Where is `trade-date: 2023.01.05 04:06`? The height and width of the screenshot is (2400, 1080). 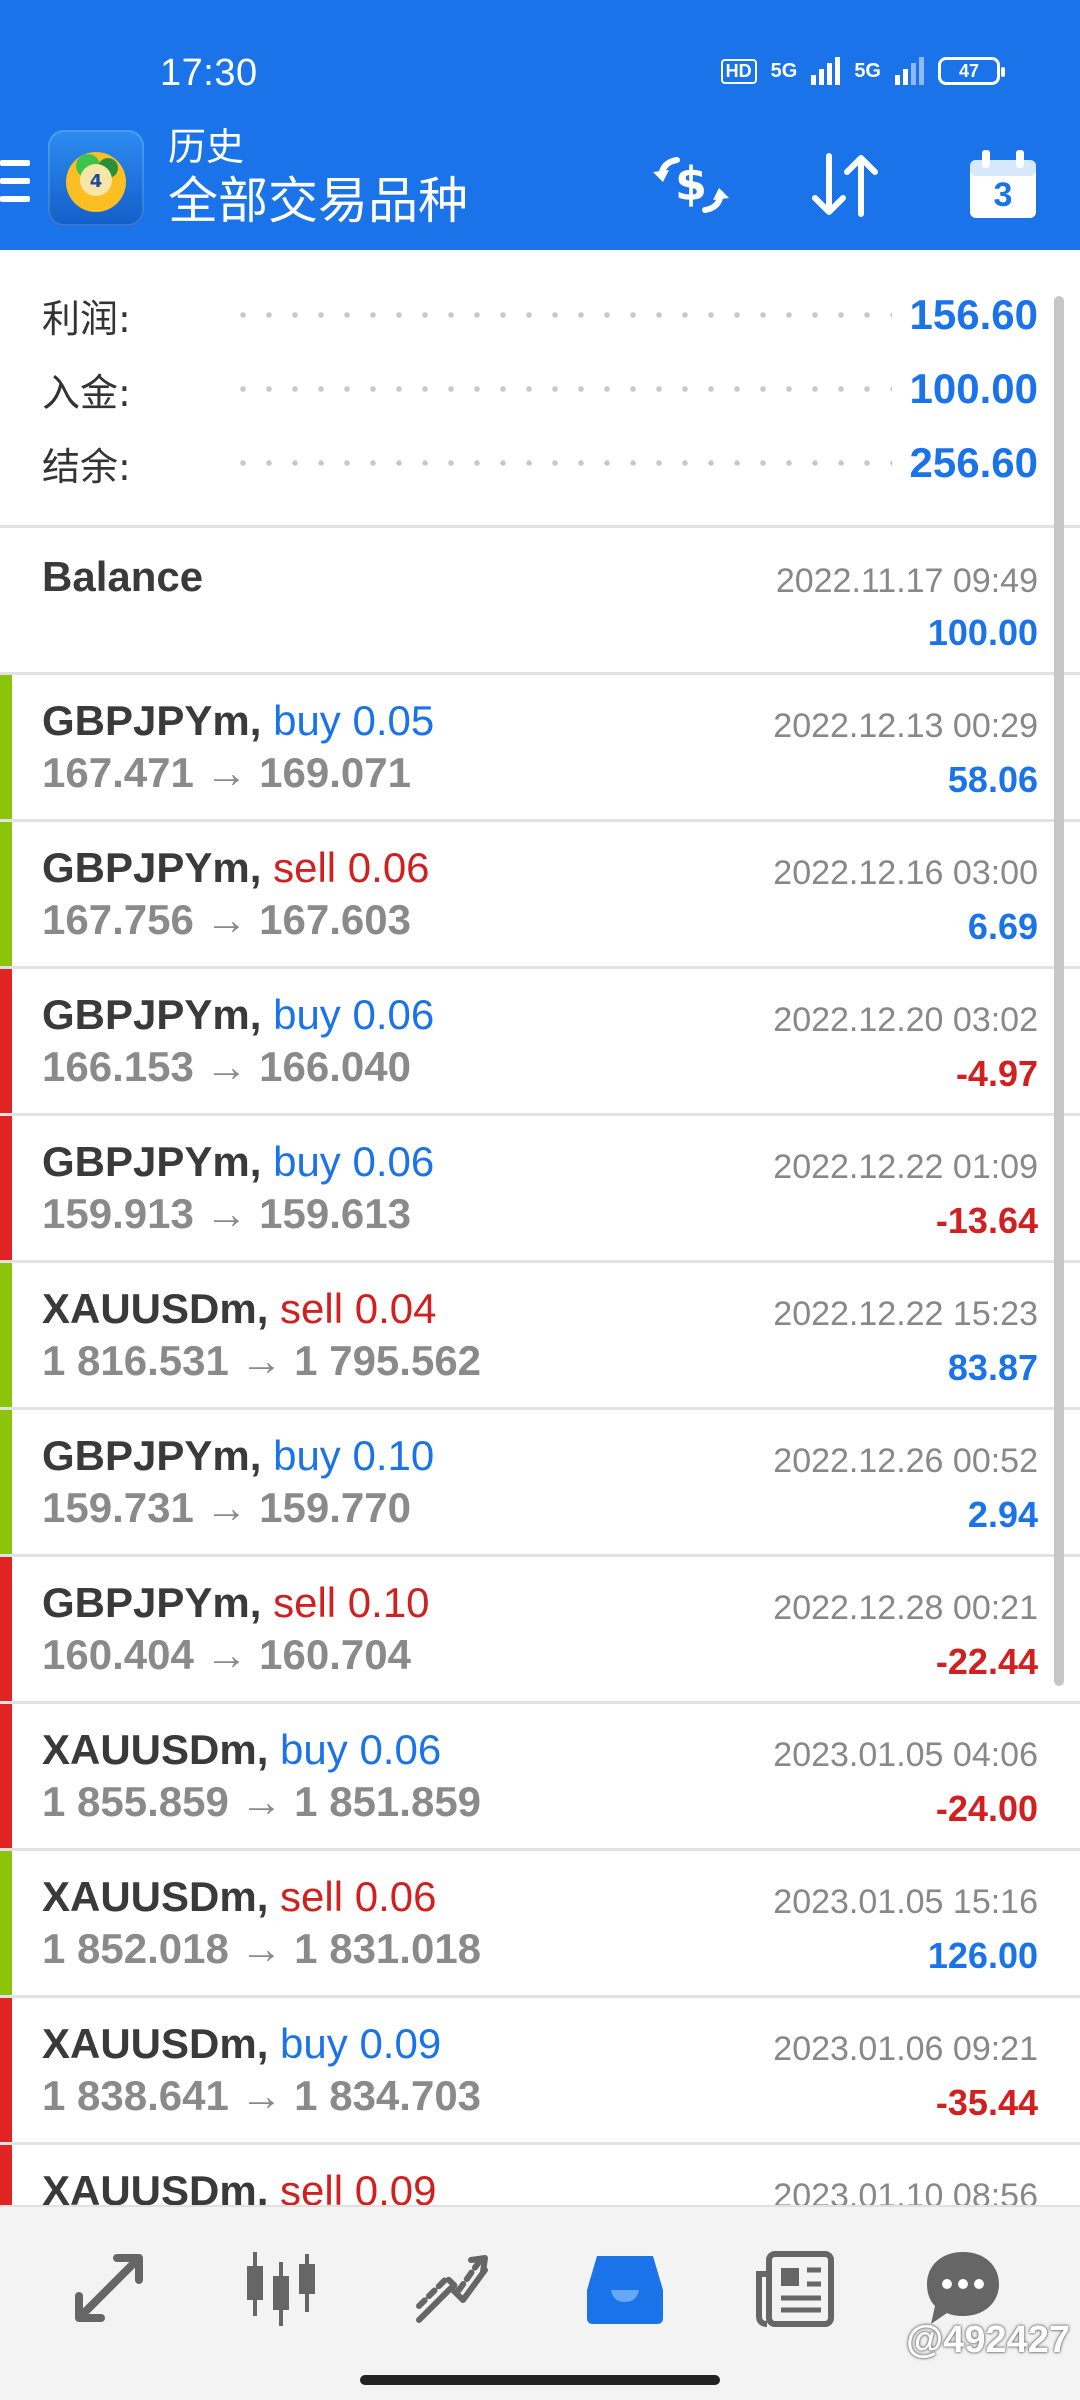 trade-date: 2023.01.05 04:06 is located at coordinates (905, 1755).